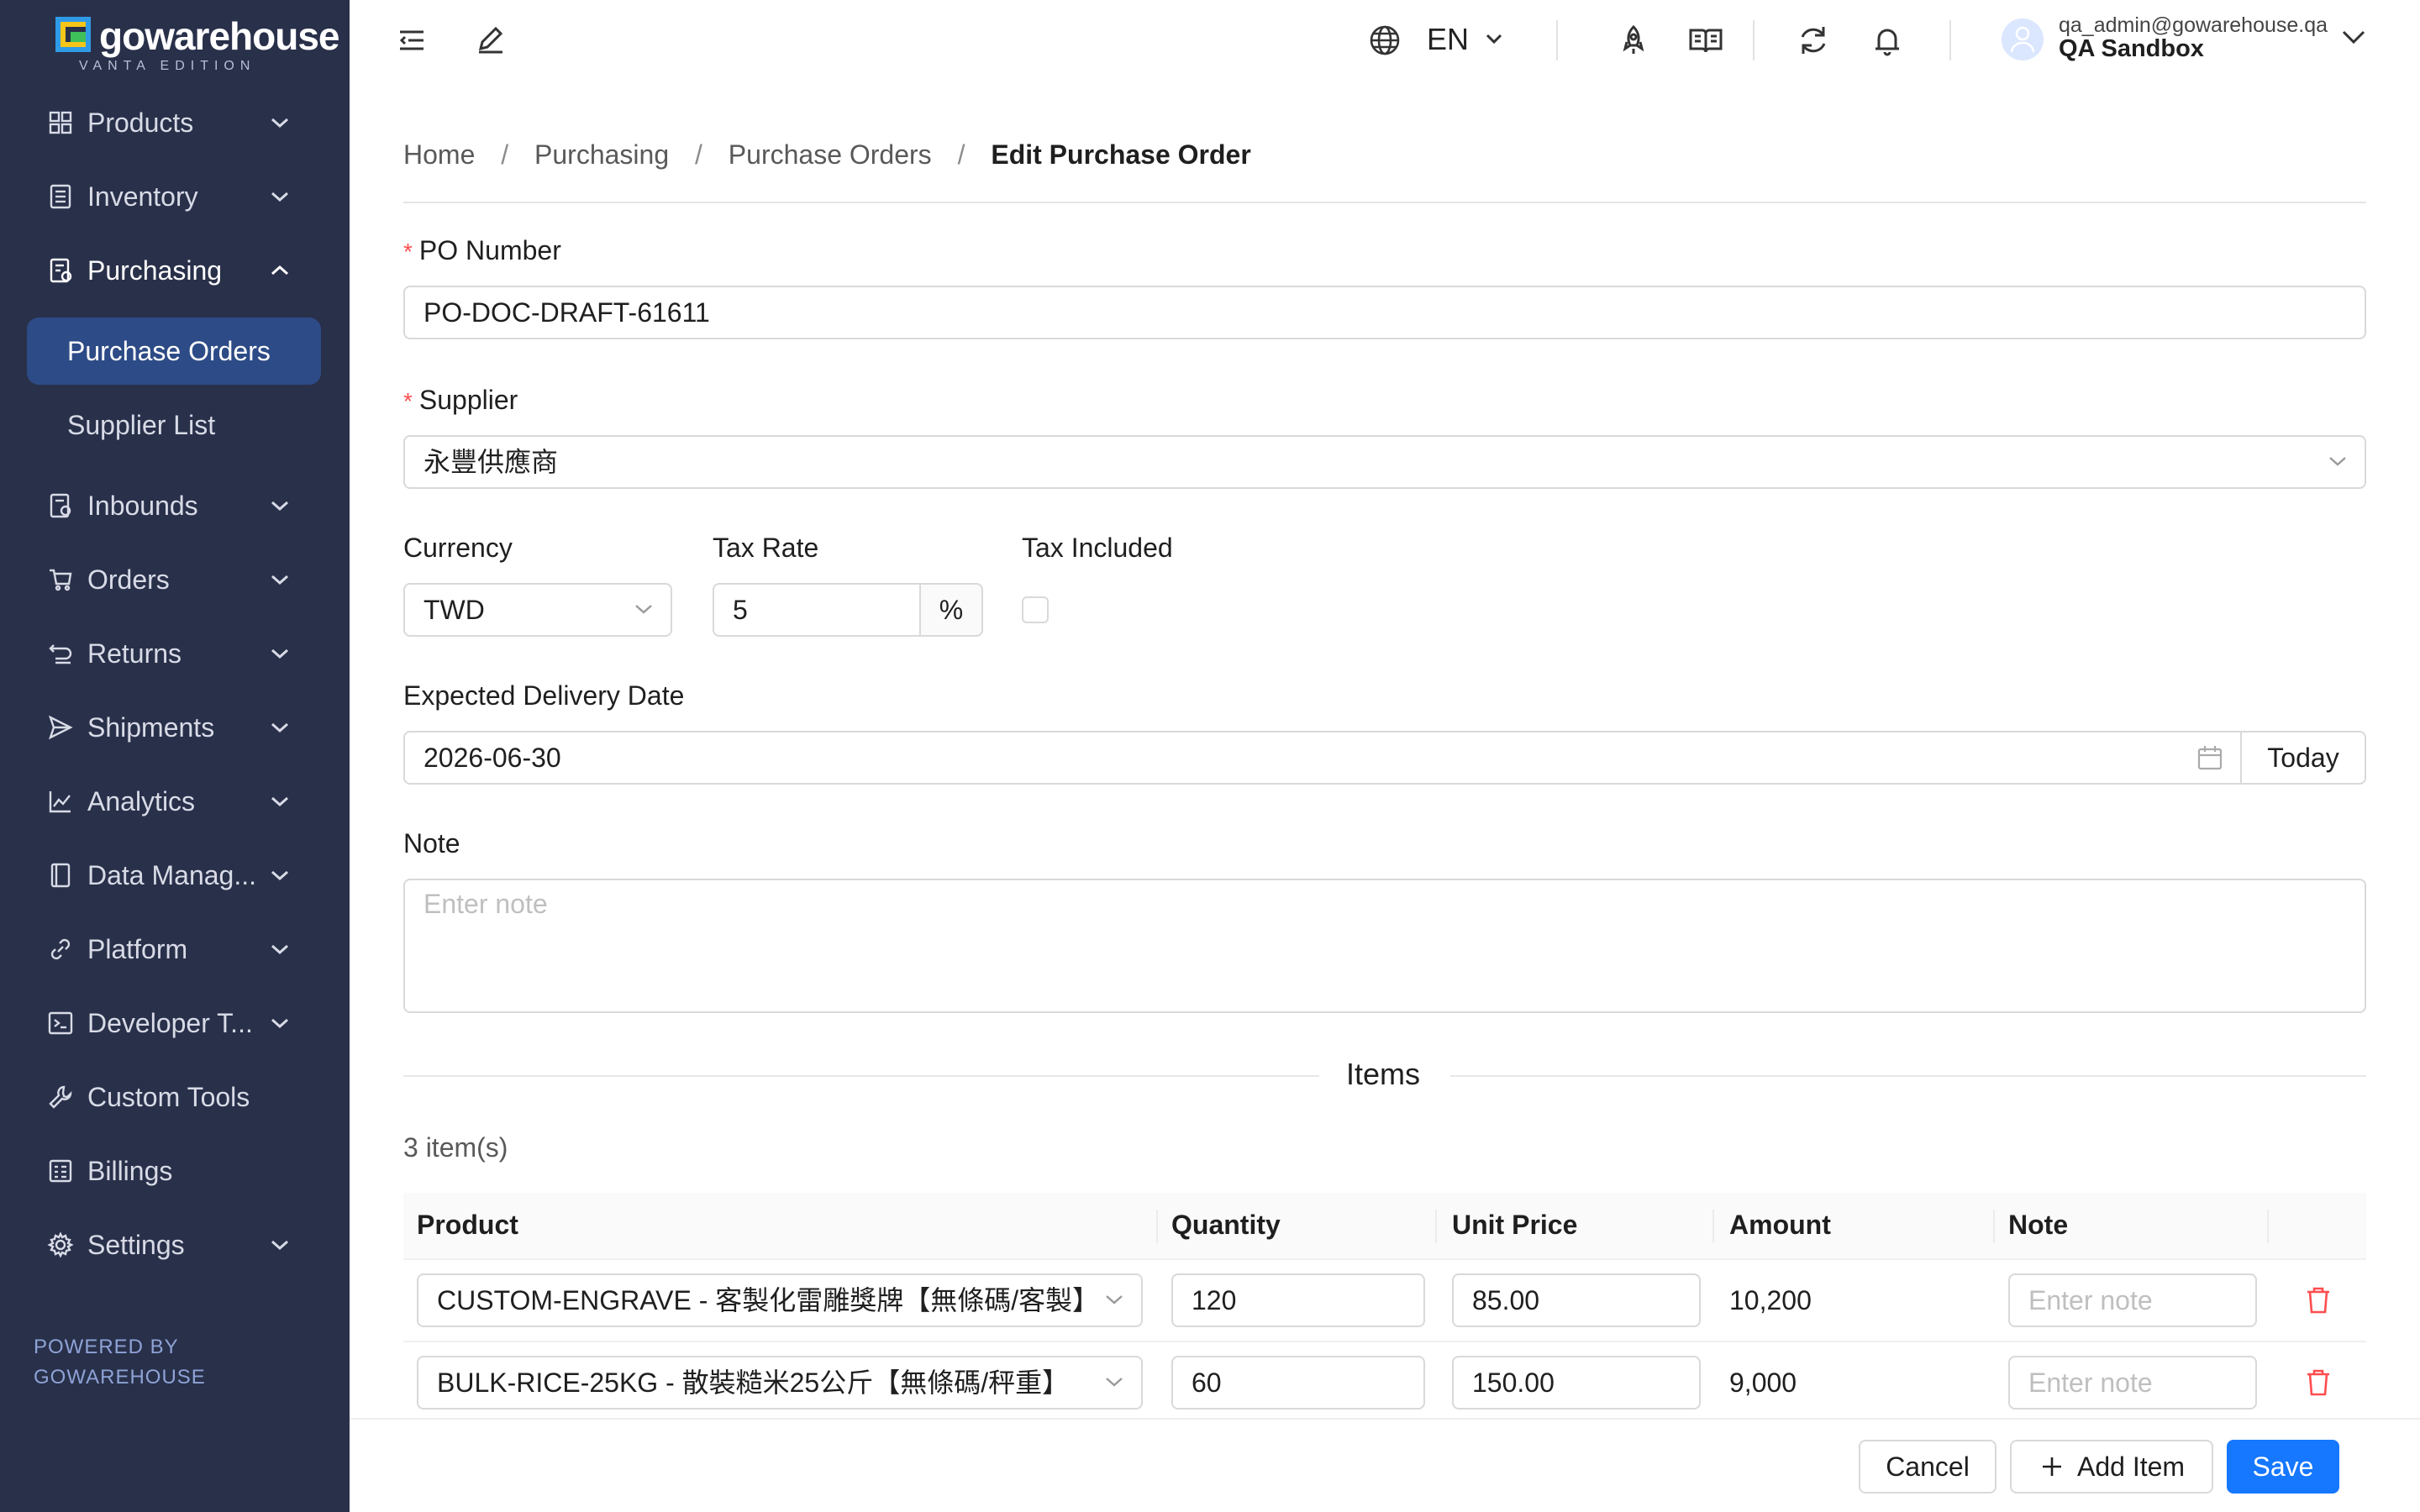 The height and width of the screenshot is (1512, 2420). What do you see at coordinates (1780, 1225) in the screenshot?
I see `column-amount: Amount` at bounding box center [1780, 1225].